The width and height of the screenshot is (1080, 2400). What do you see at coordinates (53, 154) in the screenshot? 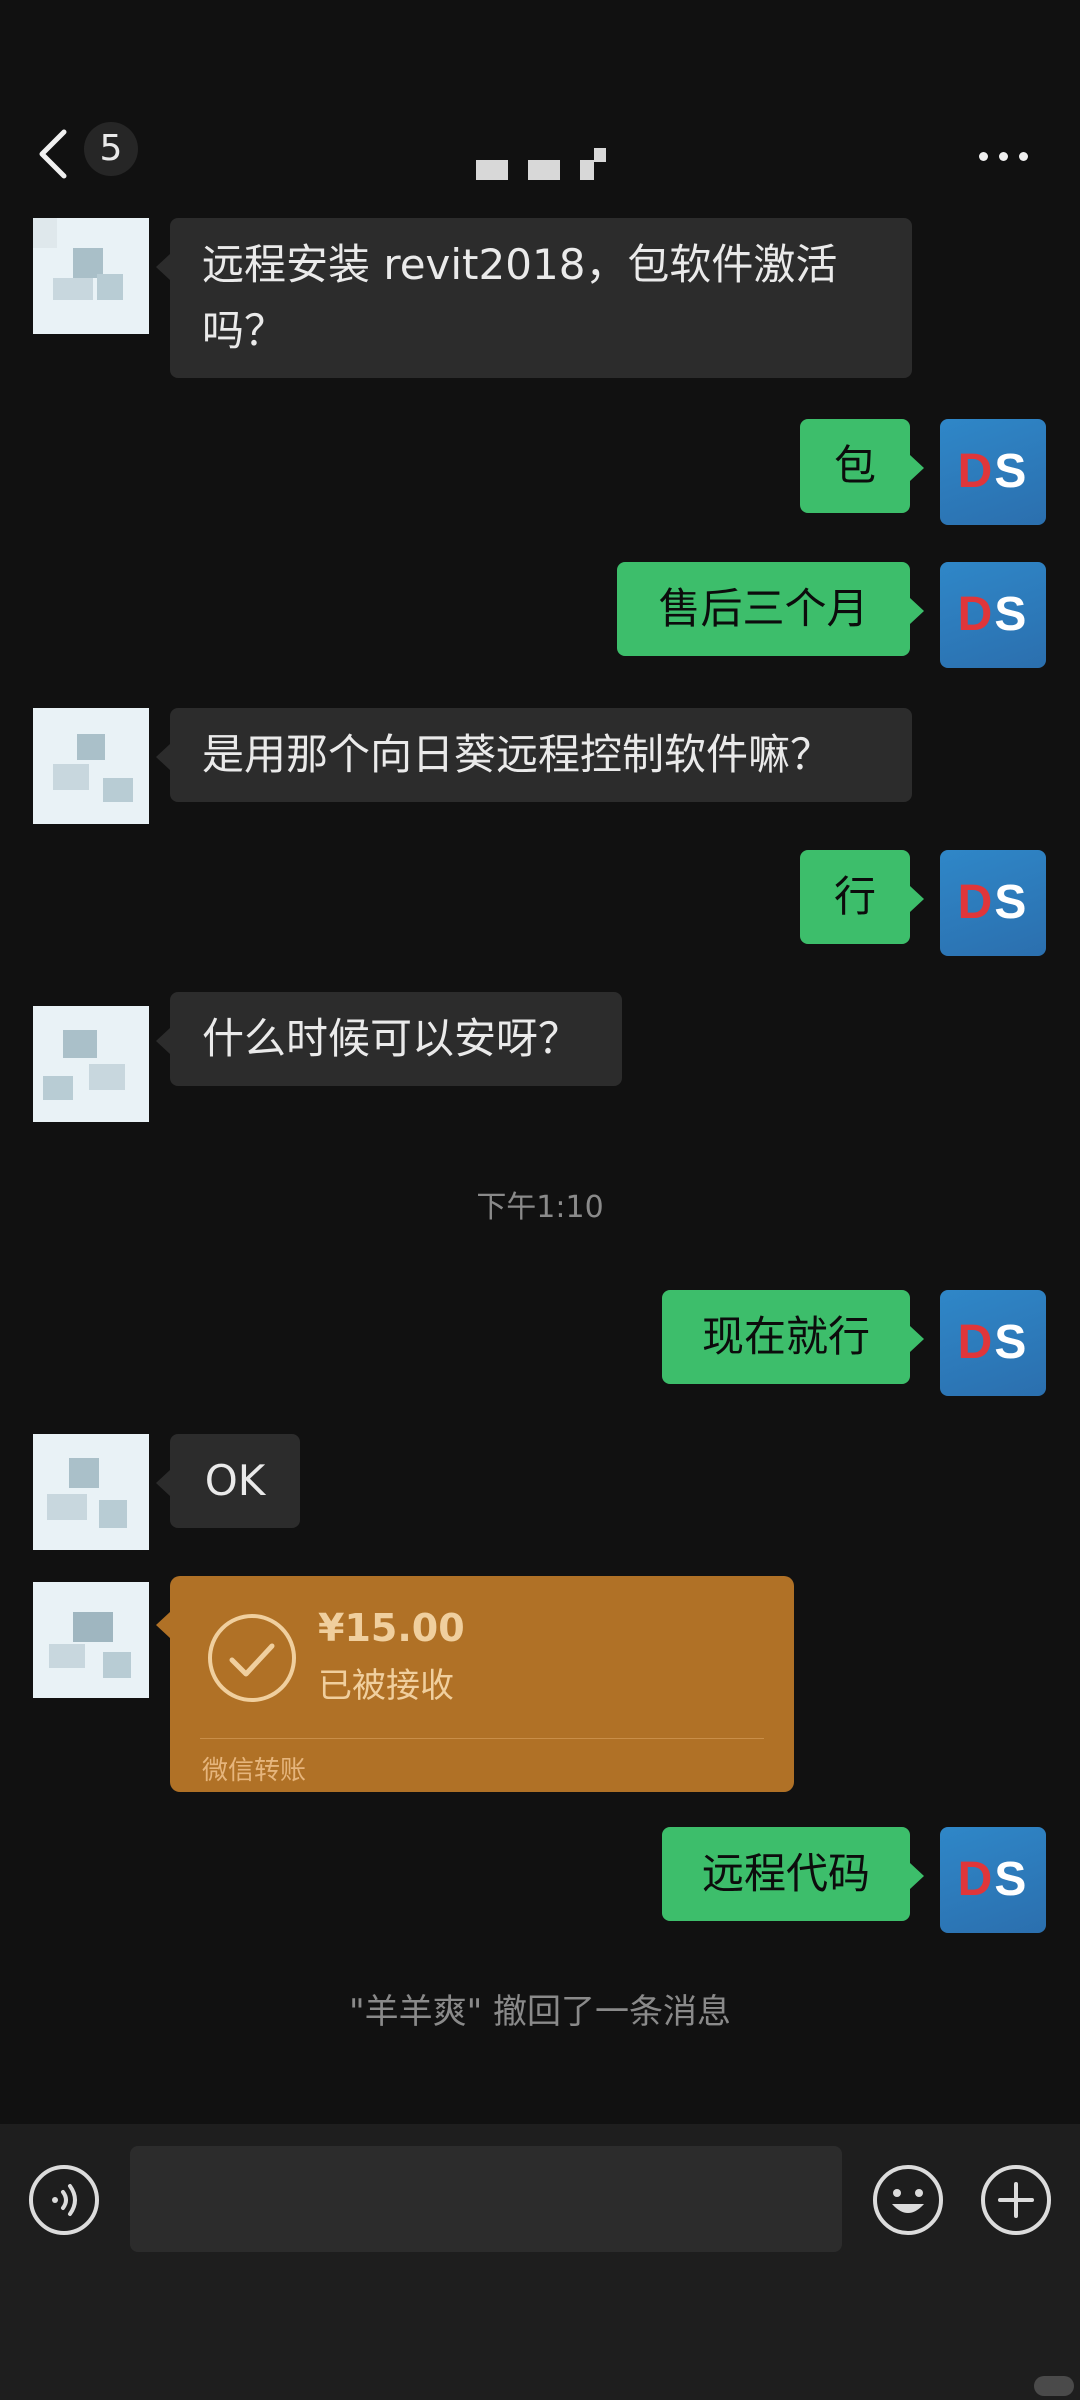
I see `chevron-left-icon` at bounding box center [53, 154].